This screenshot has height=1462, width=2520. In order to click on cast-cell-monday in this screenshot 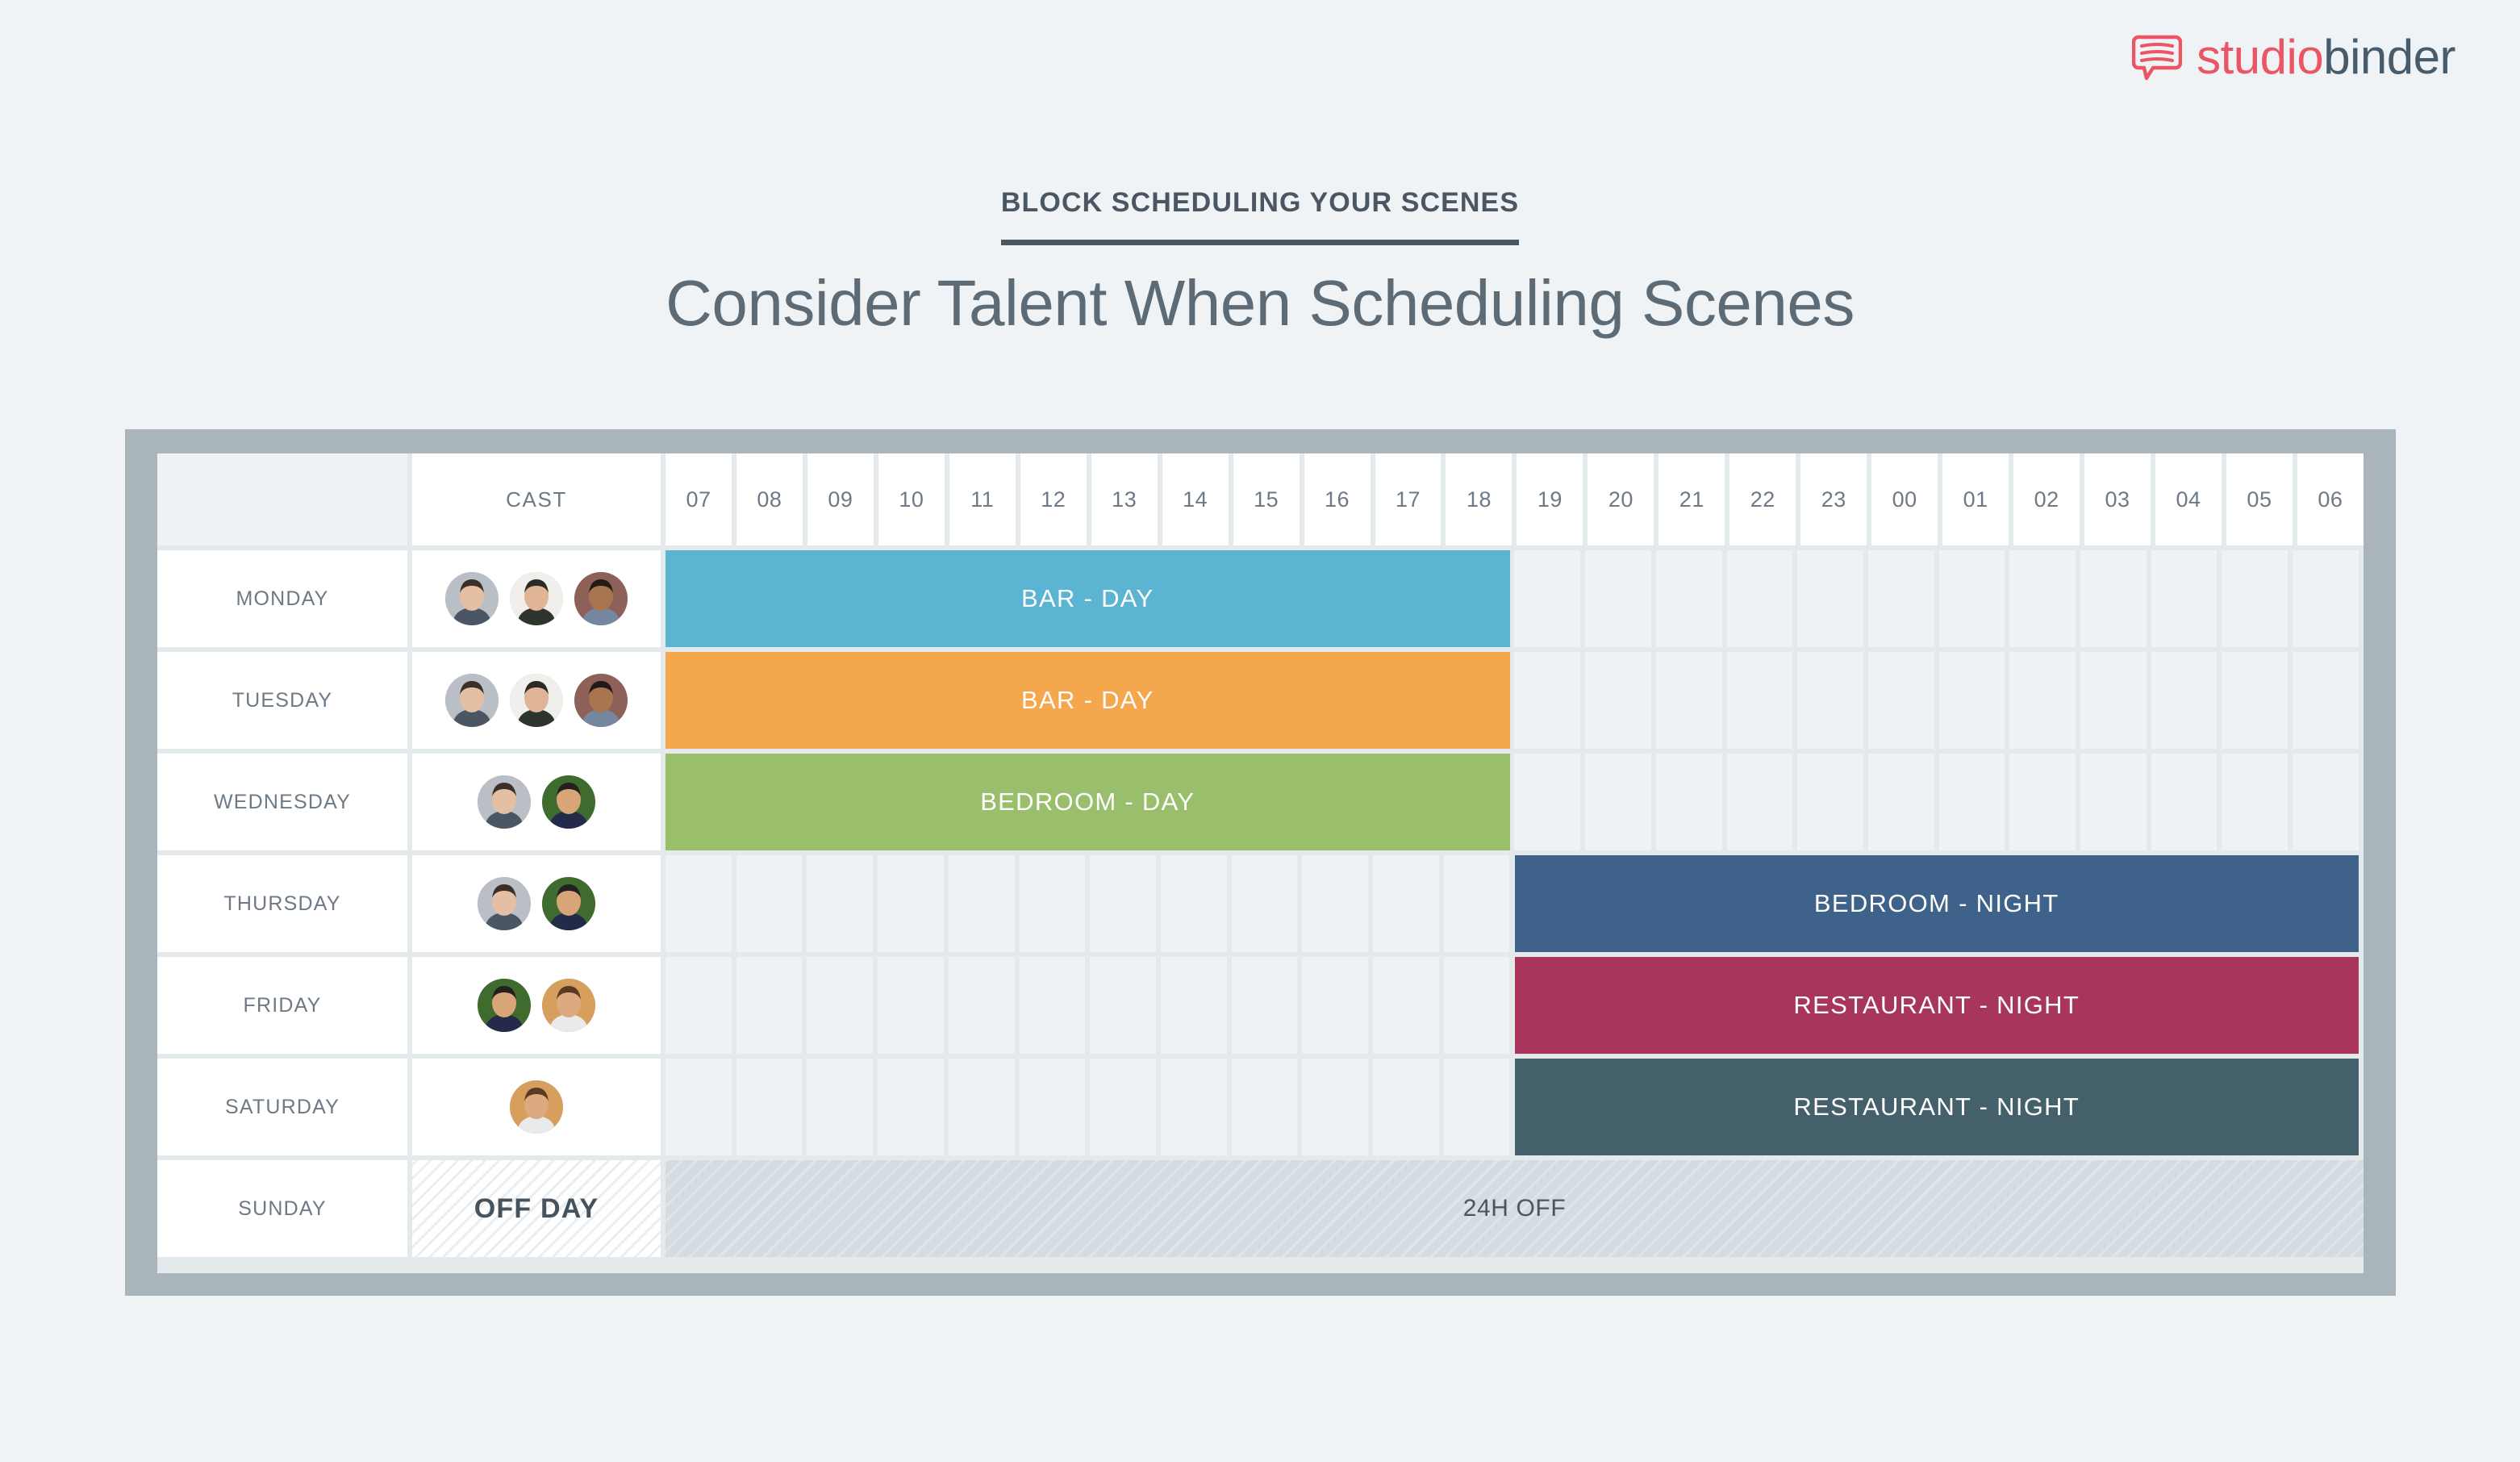, I will do `click(537, 598)`.